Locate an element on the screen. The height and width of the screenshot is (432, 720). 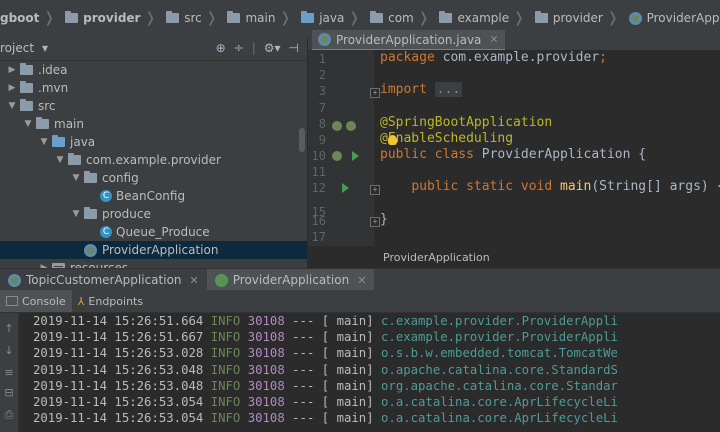
tree-item-produce: ▼ produce is located at coordinates (153, 214).